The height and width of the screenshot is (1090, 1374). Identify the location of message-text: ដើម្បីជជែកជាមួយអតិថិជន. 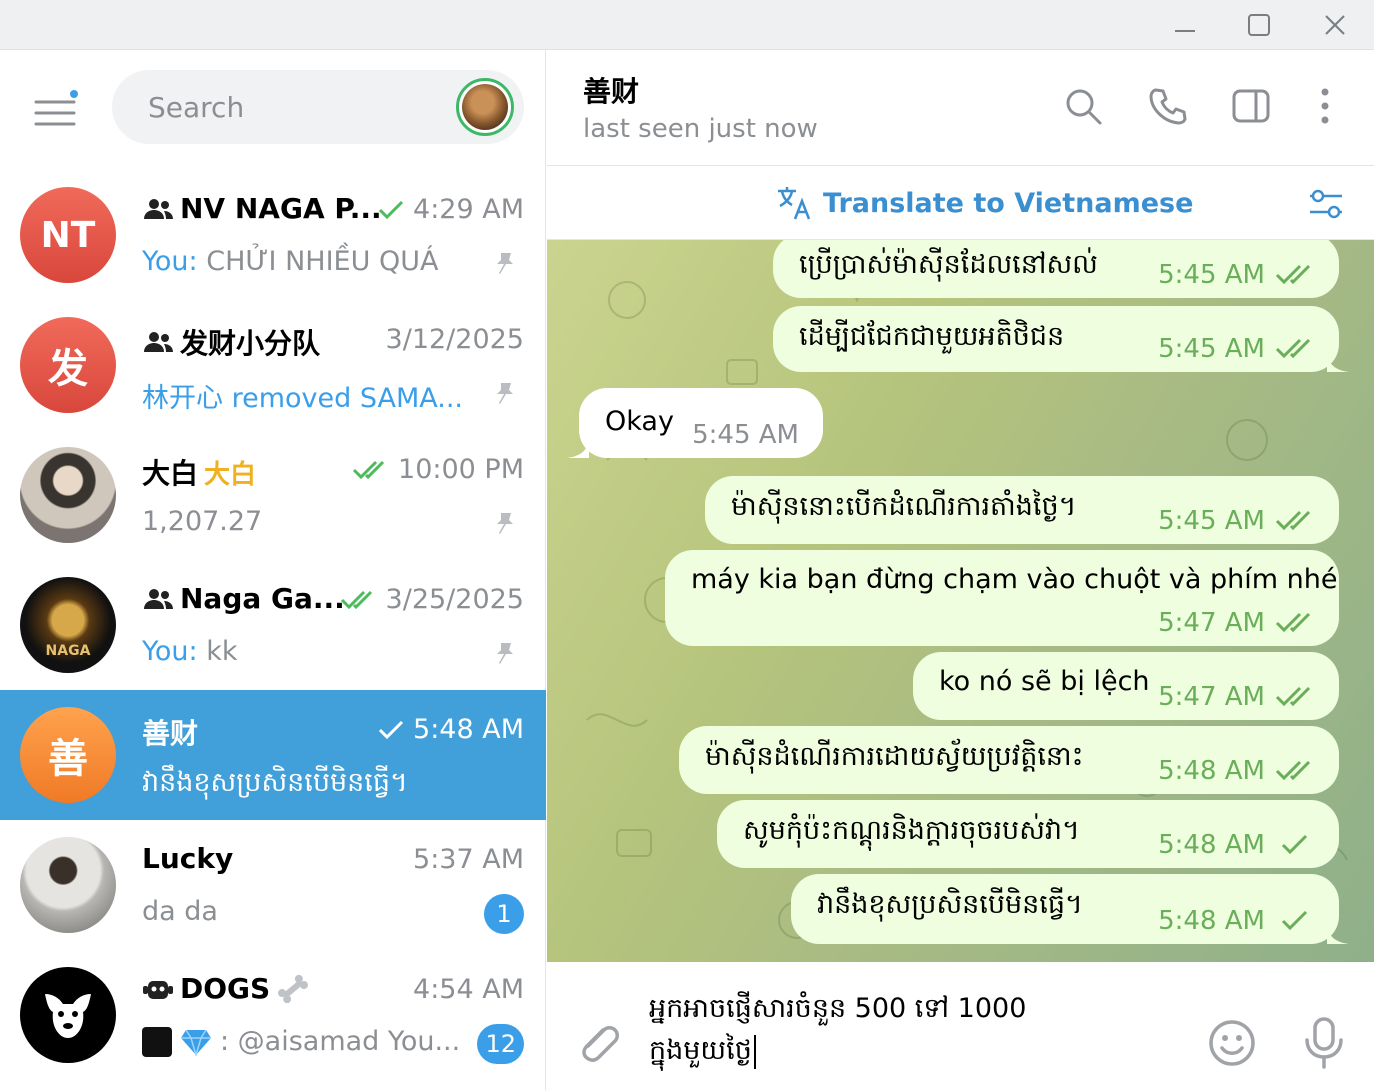
(932, 336).